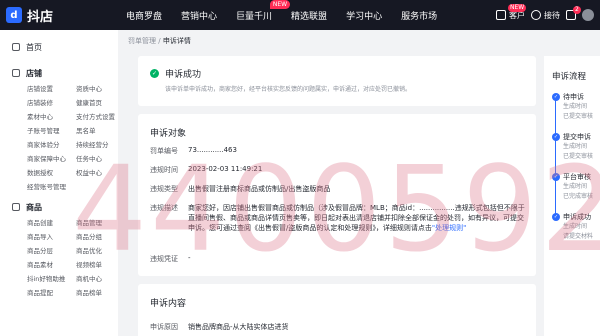 This screenshot has width=600, height=336. I want to click on store-icon, so click(16, 73).